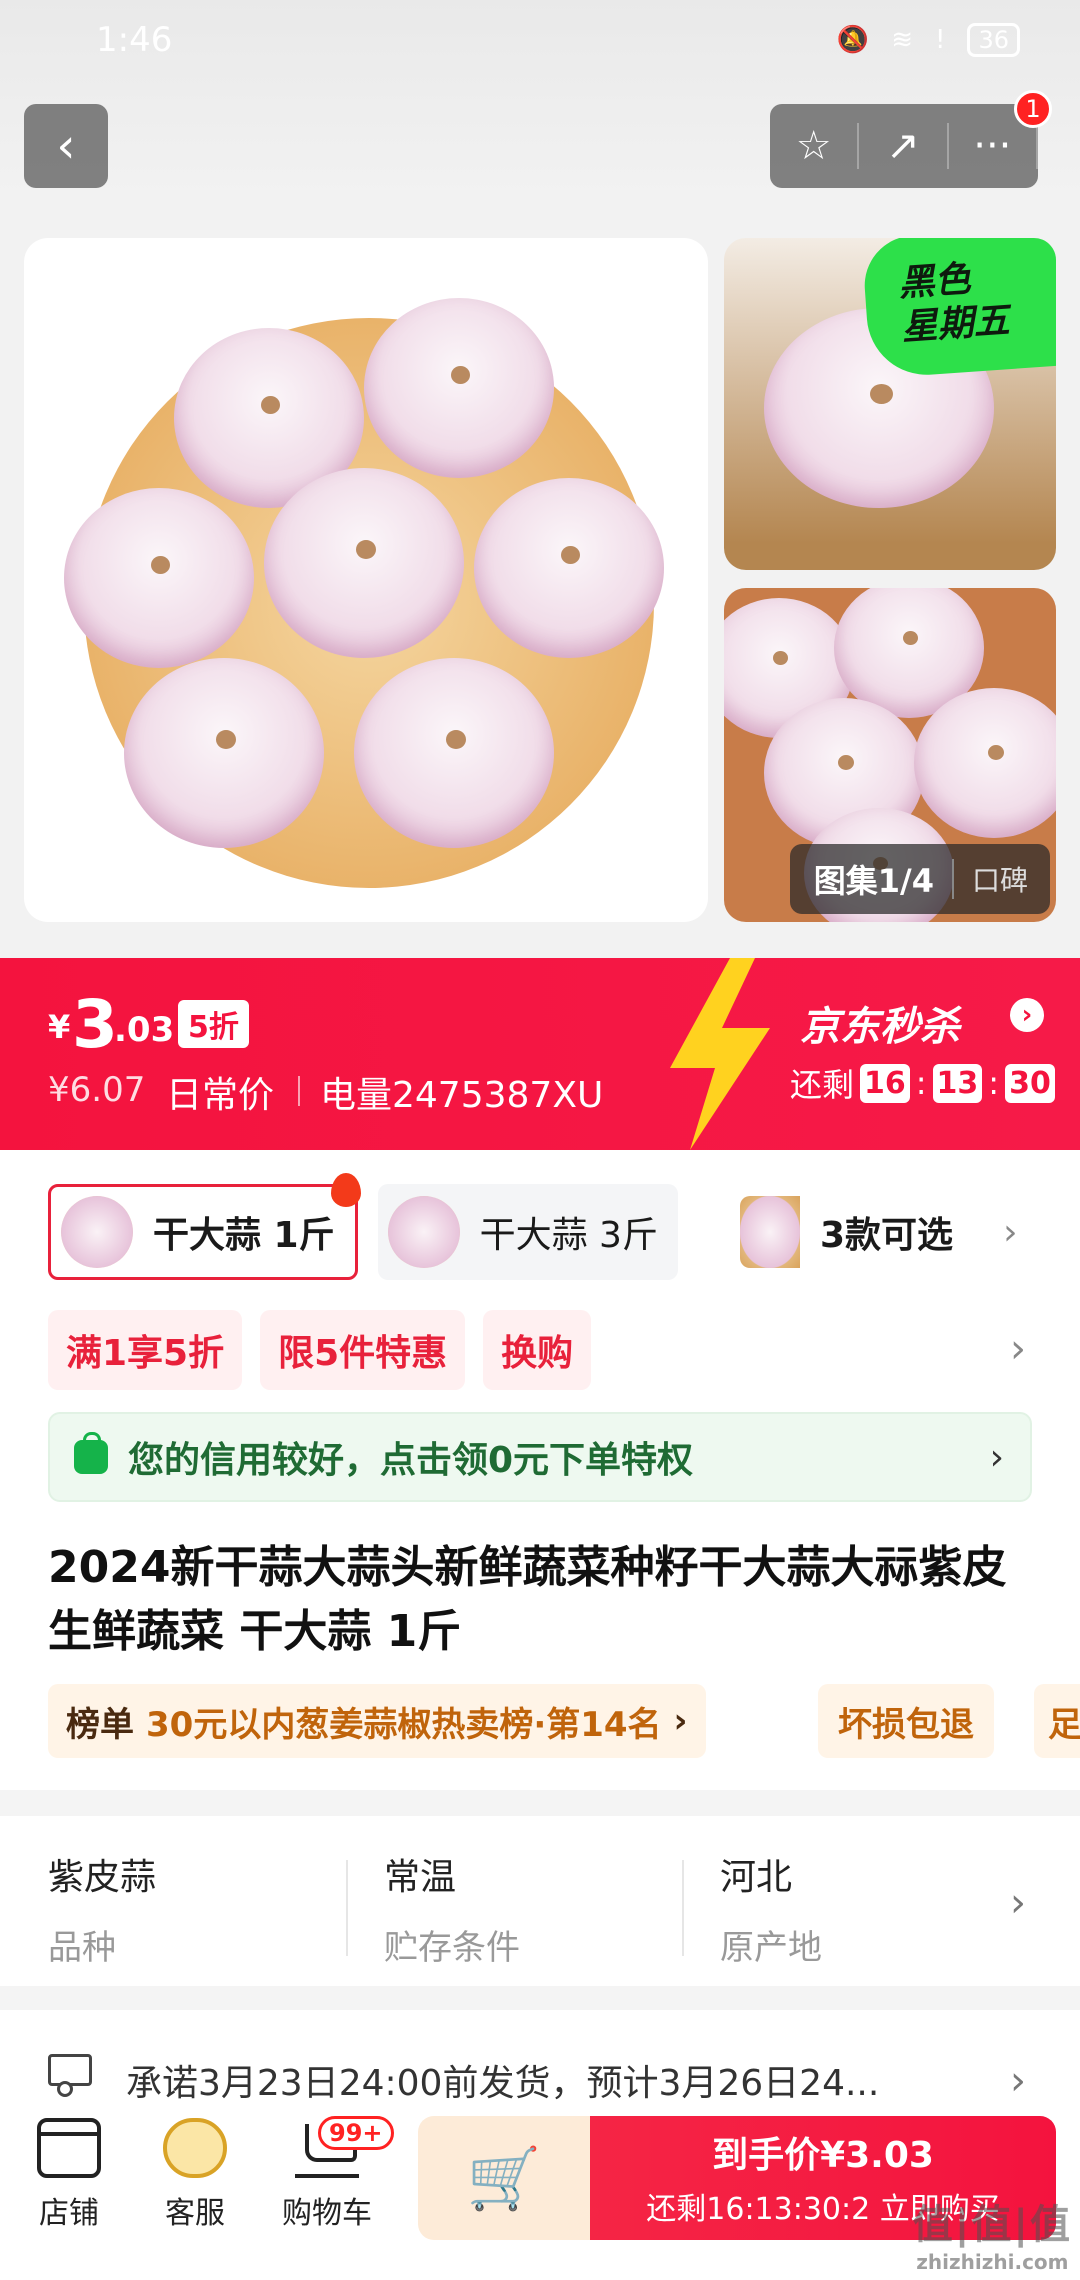  What do you see at coordinates (922, 1083) in the screenshot?
I see `countdown: 还剩 16: 13: 30` at bounding box center [922, 1083].